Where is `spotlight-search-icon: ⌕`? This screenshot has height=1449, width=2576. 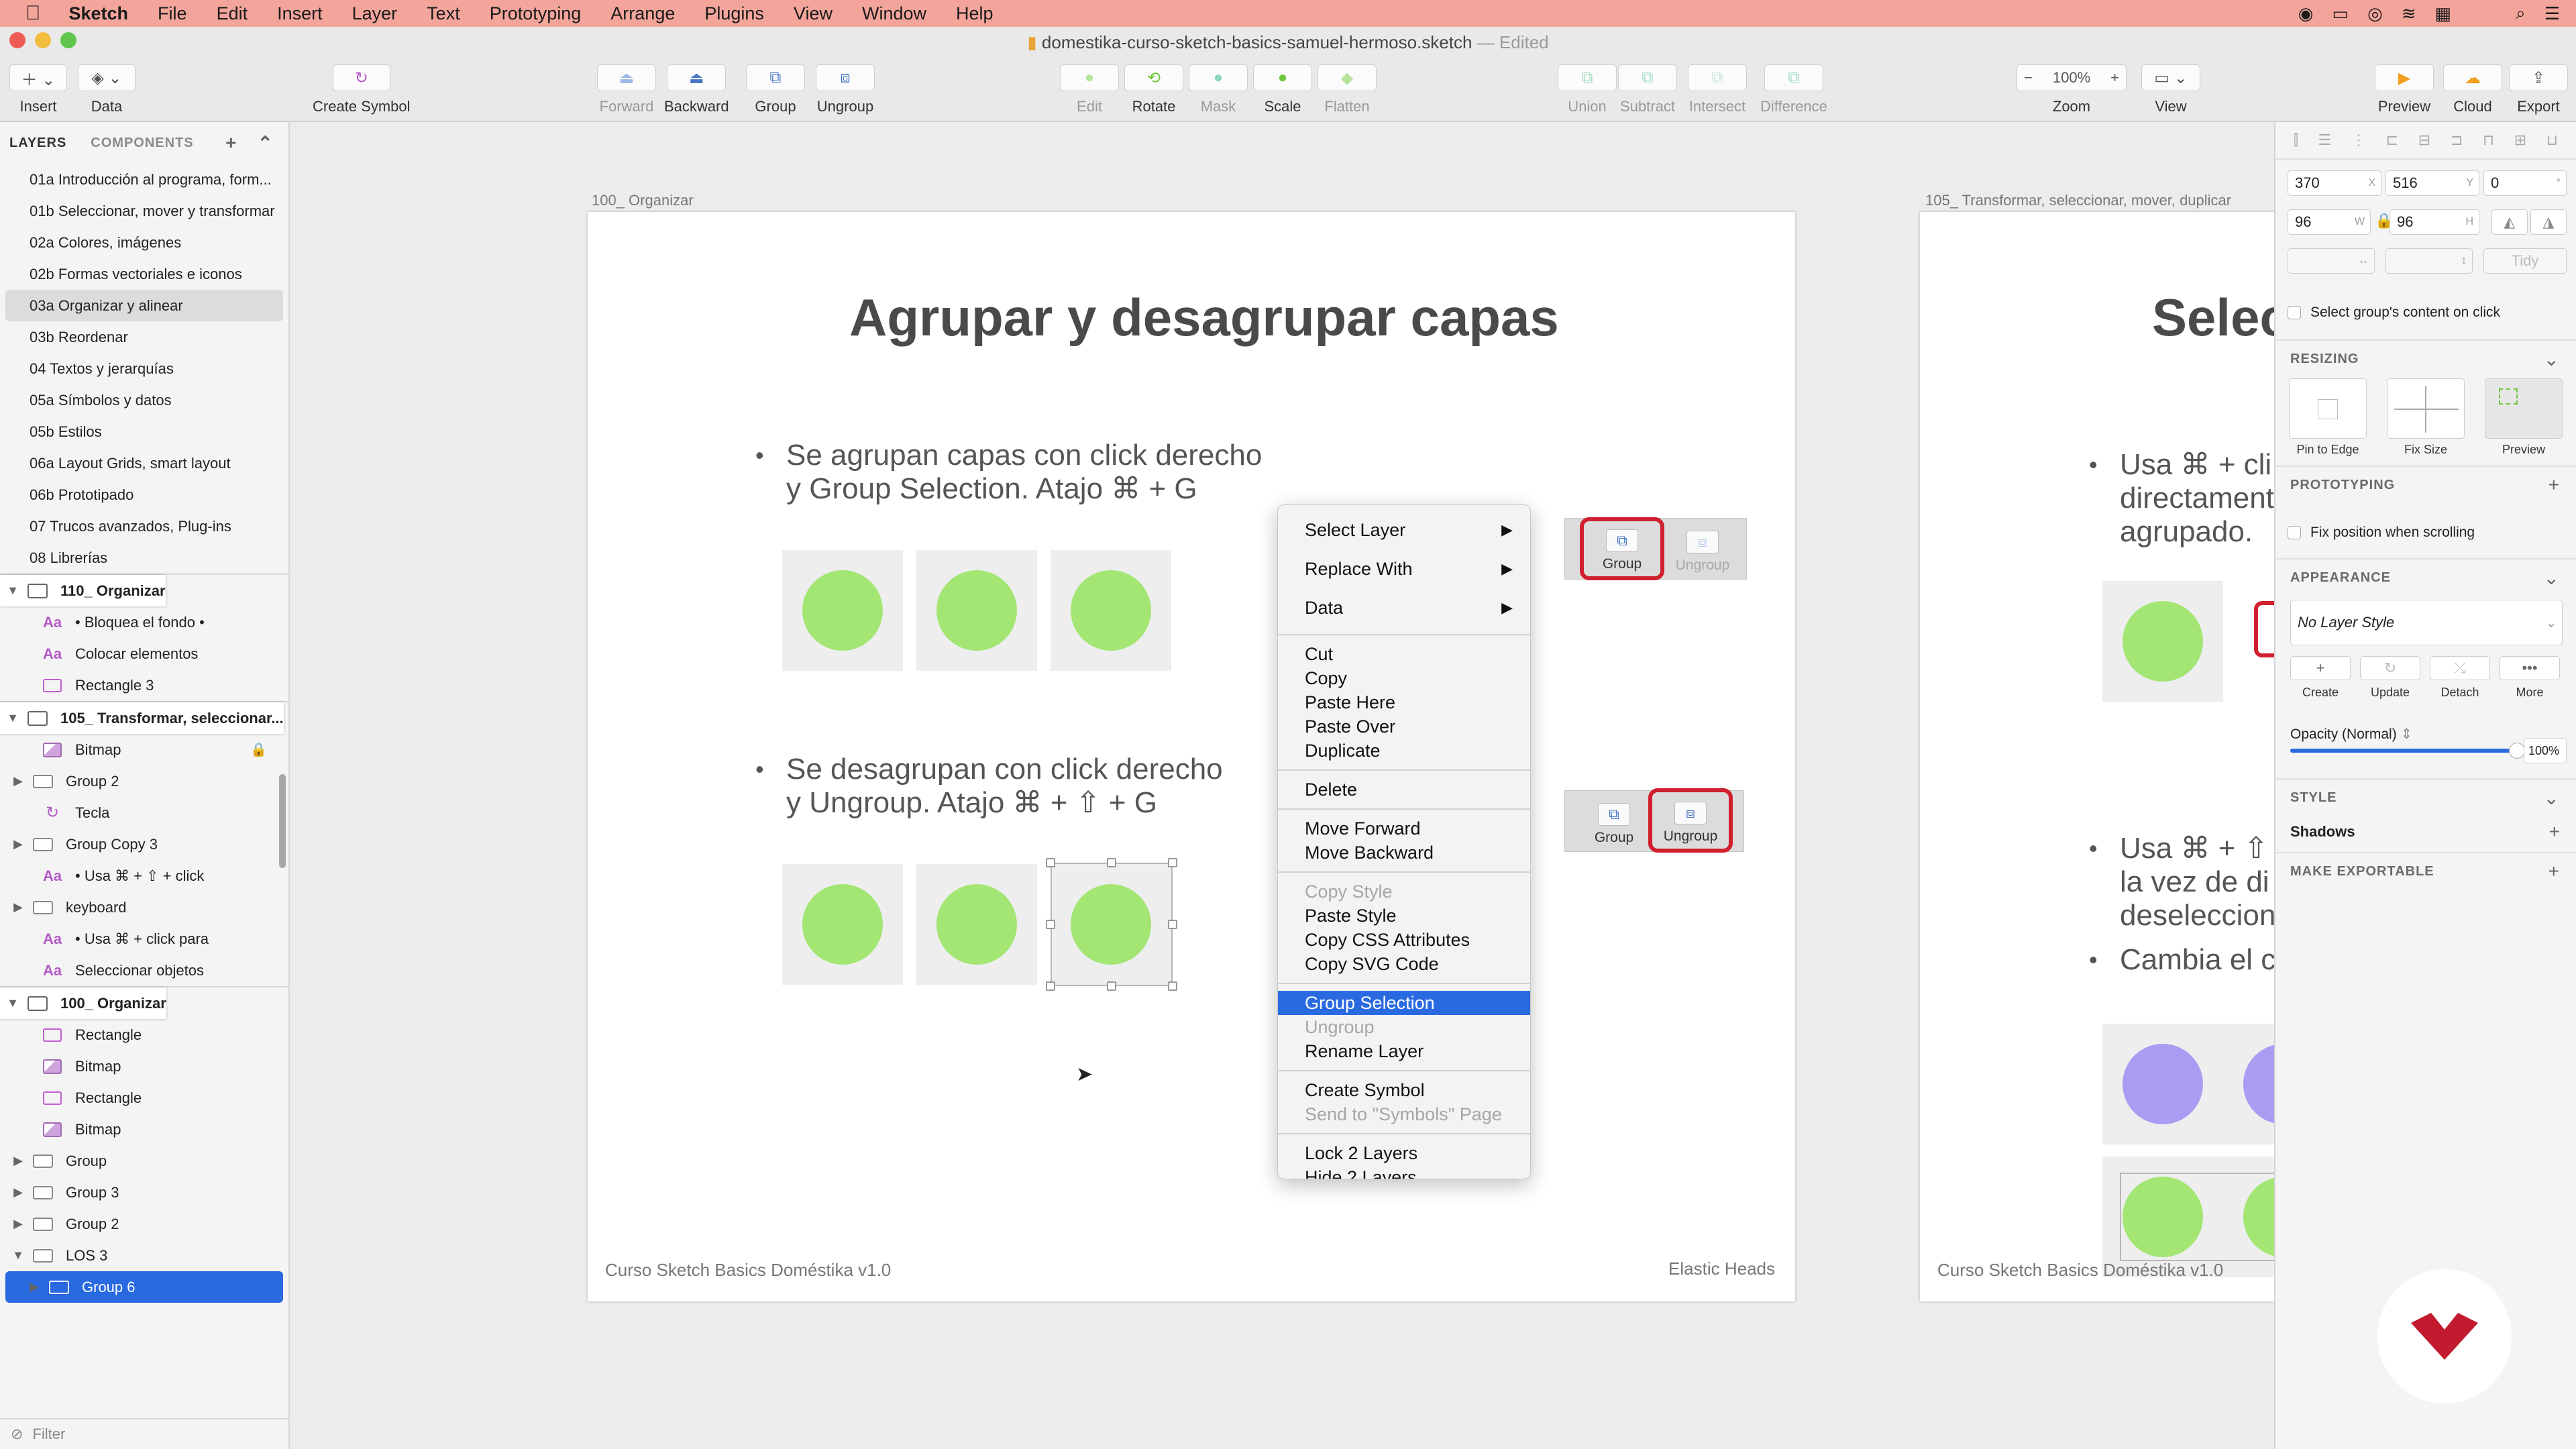
spotlight-search-icon: ⌕ is located at coordinates (2521, 13).